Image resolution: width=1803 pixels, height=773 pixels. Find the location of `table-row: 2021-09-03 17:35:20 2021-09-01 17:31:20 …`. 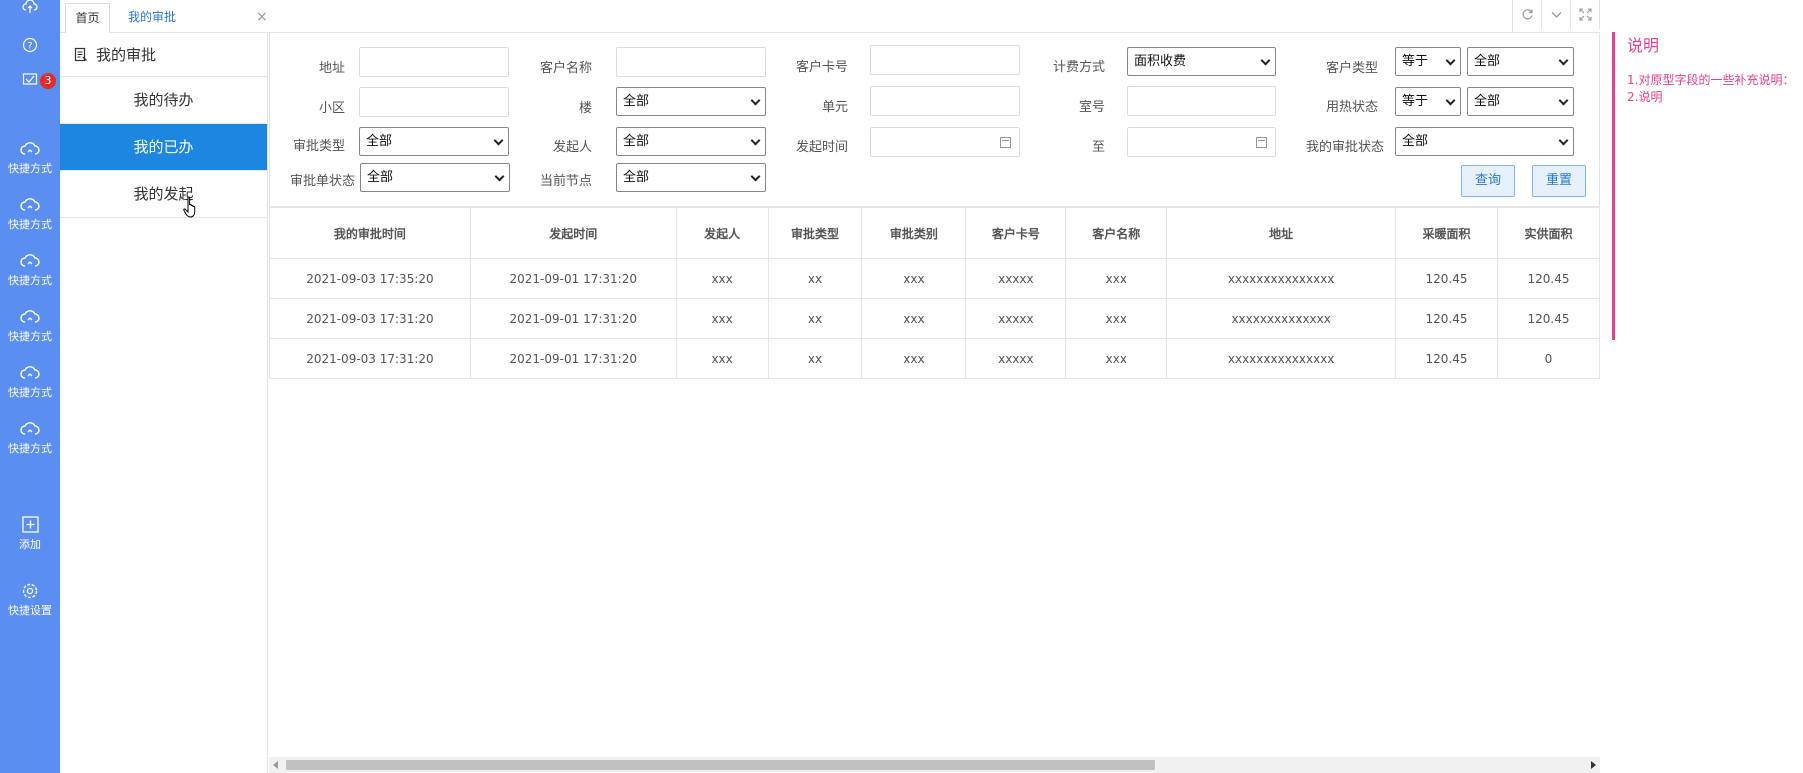

table-row: 2021-09-03 17:35:20 2021-09-01 17:31:20 … is located at coordinates (934, 278).